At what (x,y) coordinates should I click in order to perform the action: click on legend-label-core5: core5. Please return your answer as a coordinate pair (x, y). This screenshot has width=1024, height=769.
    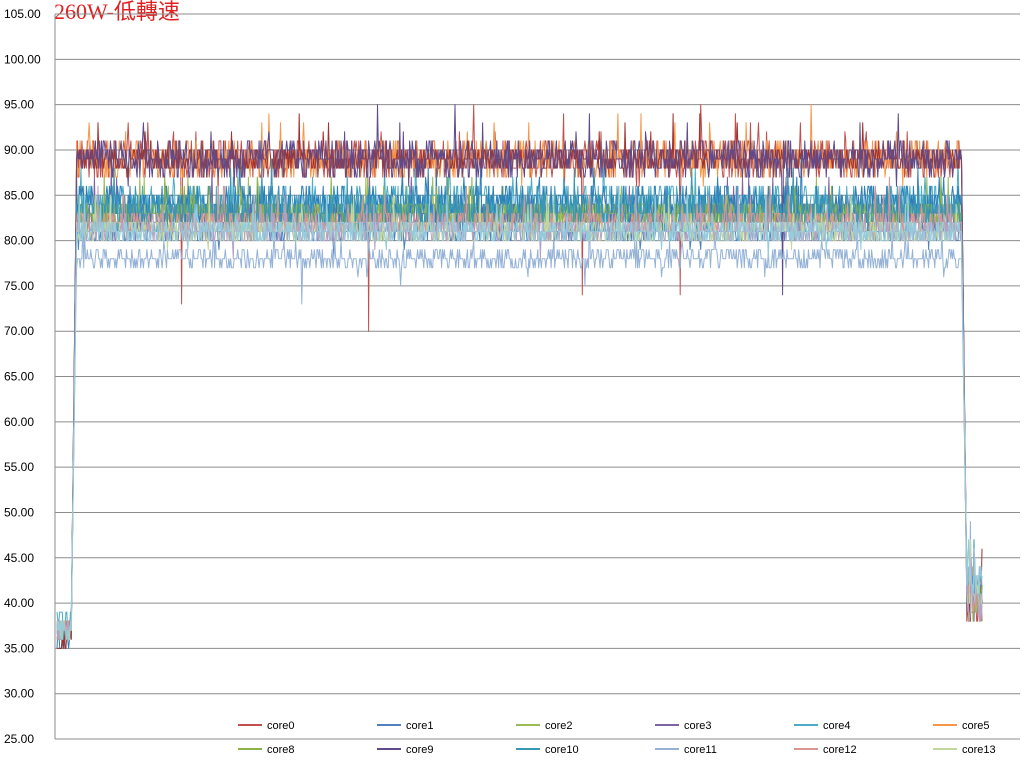
    Looking at the image, I should click on (976, 726).